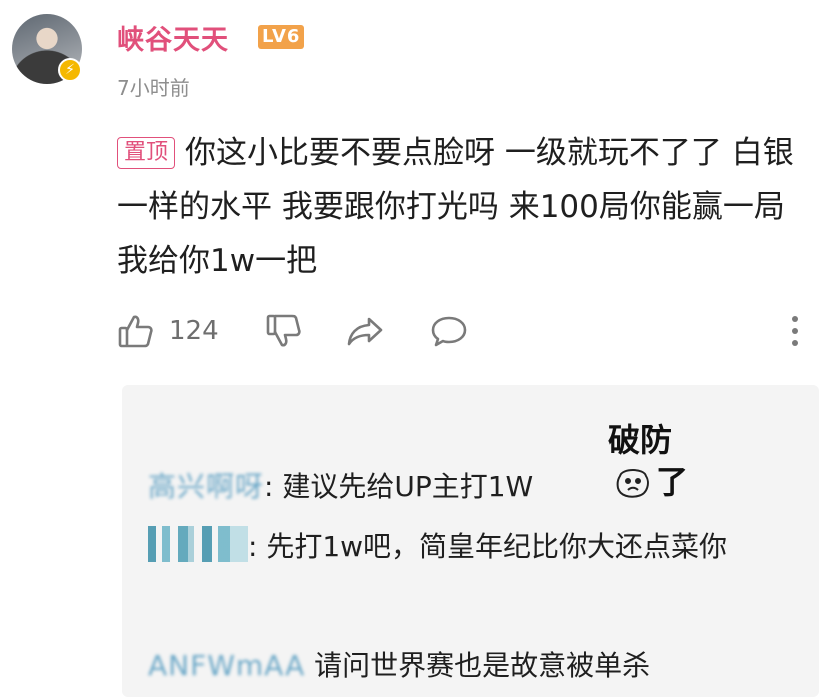  I want to click on dislike-button, so click(284, 331).